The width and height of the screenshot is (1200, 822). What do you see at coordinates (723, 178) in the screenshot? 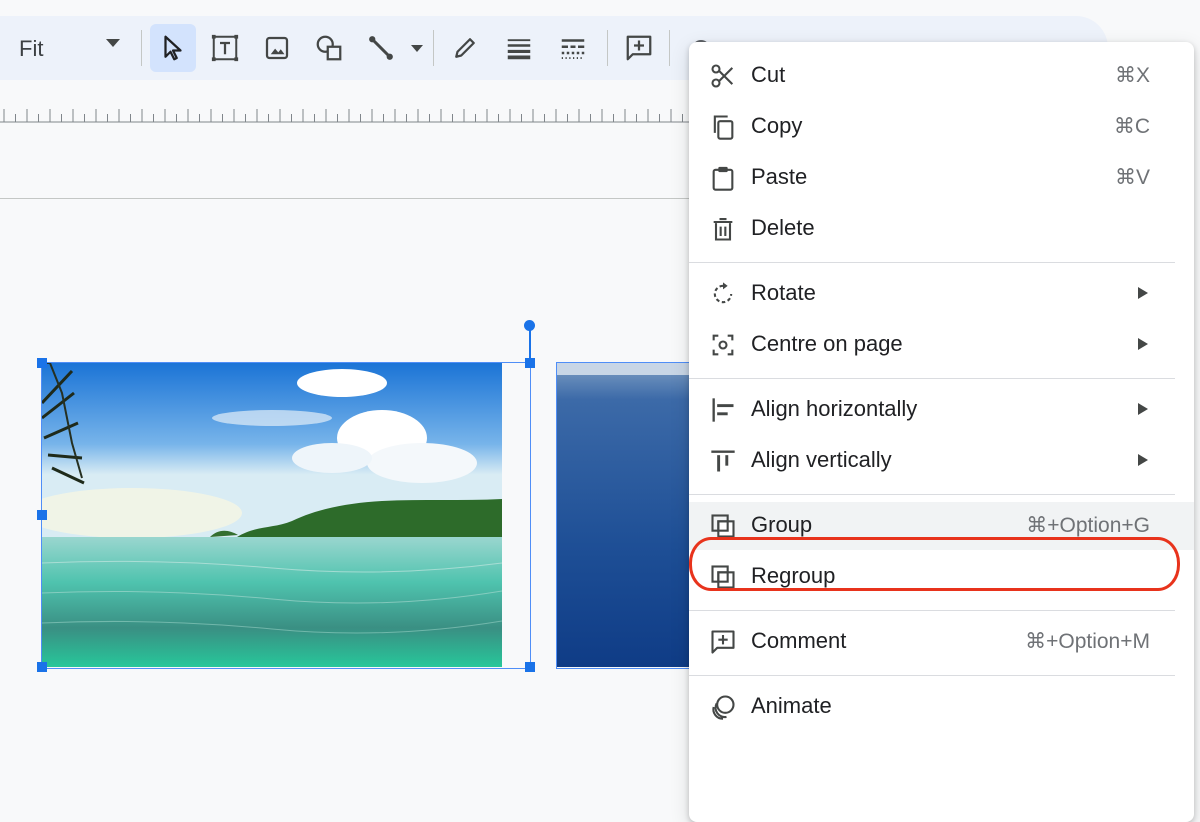
I see `clipboard-icon` at bounding box center [723, 178].